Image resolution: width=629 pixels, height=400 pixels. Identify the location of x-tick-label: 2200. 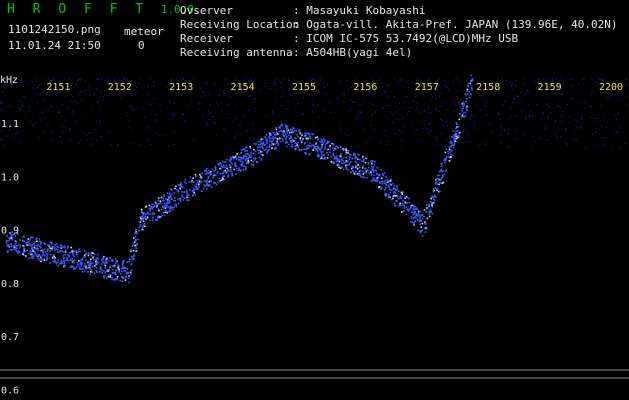
(611, 87).